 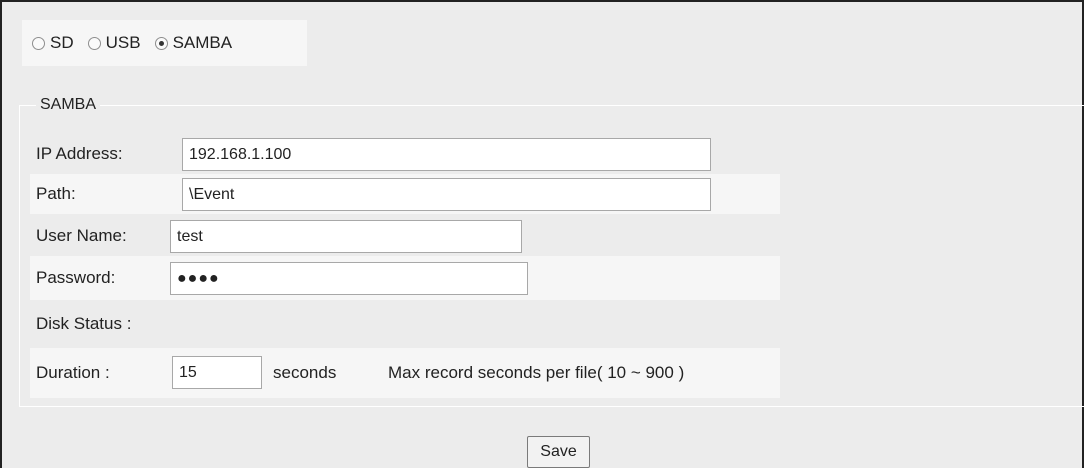 What do you see at coordinates (56, 193) in the screenshot?
I see `path-label: Path:` at bounding box center [56, 193].